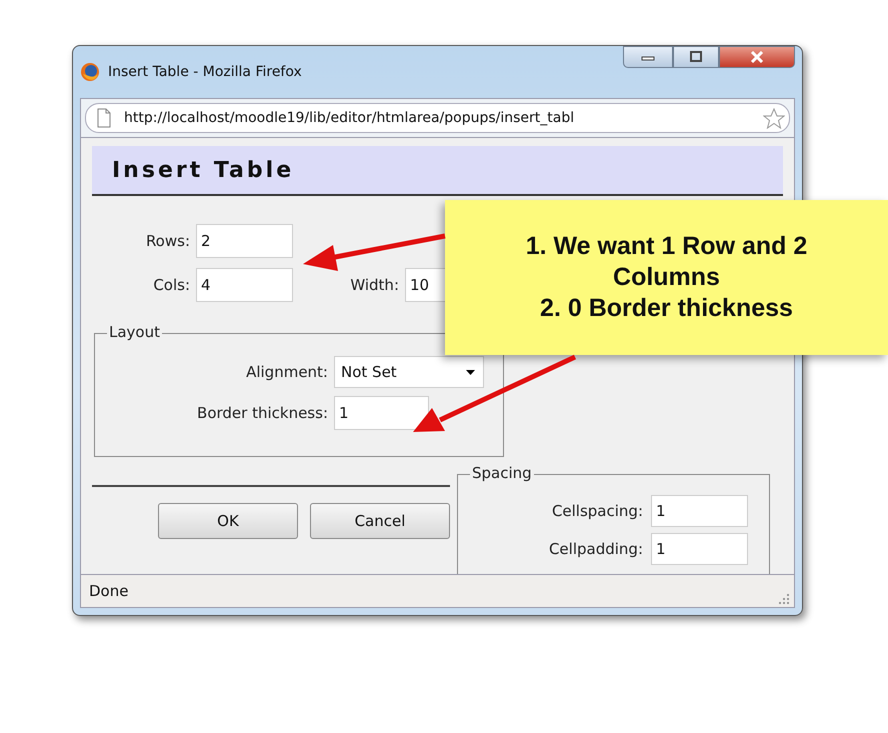  What do you see at coordinates (205, 72) in the screenshot?
I see `window-title: Insert Table - Mozilla Firefox` at bounding box center [205, 72].